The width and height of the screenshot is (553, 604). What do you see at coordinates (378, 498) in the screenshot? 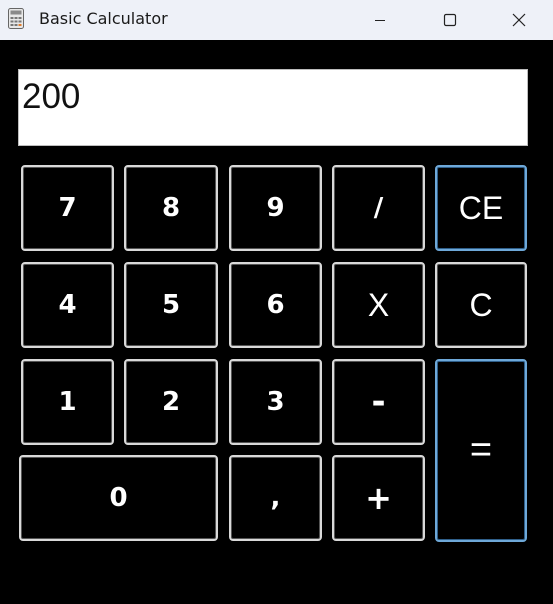
I see `add-button: +` at bounding box center [378, 498].